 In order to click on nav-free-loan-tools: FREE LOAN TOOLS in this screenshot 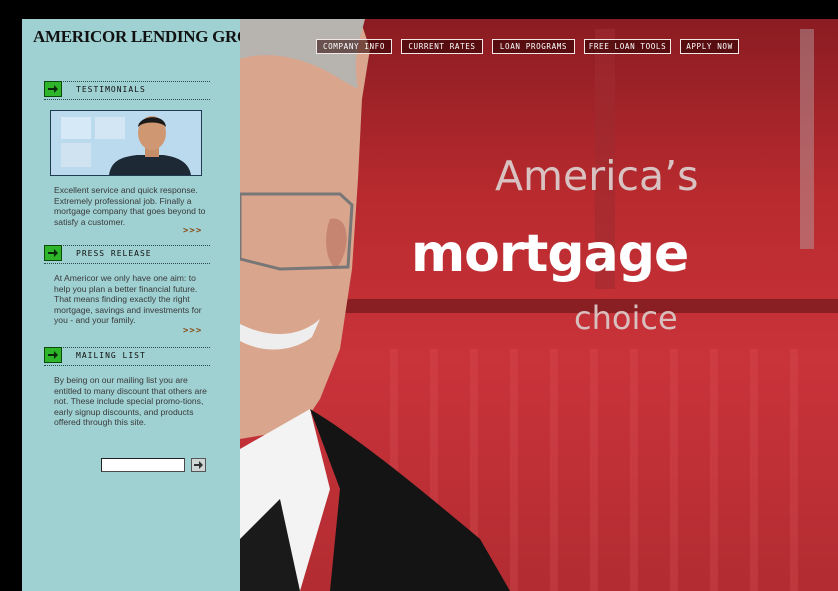, I will do `click(627, 46)`.